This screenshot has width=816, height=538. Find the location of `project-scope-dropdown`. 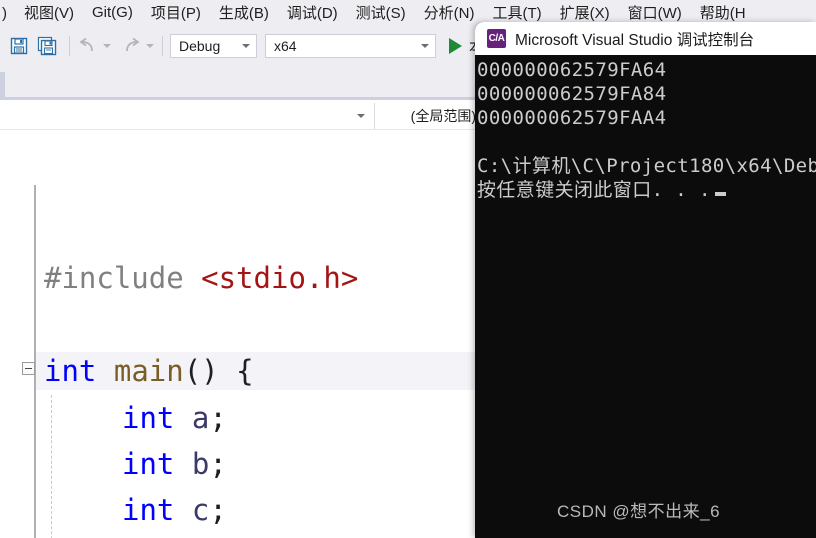

project-scope-dropdown is located at coordinates (187, 116).